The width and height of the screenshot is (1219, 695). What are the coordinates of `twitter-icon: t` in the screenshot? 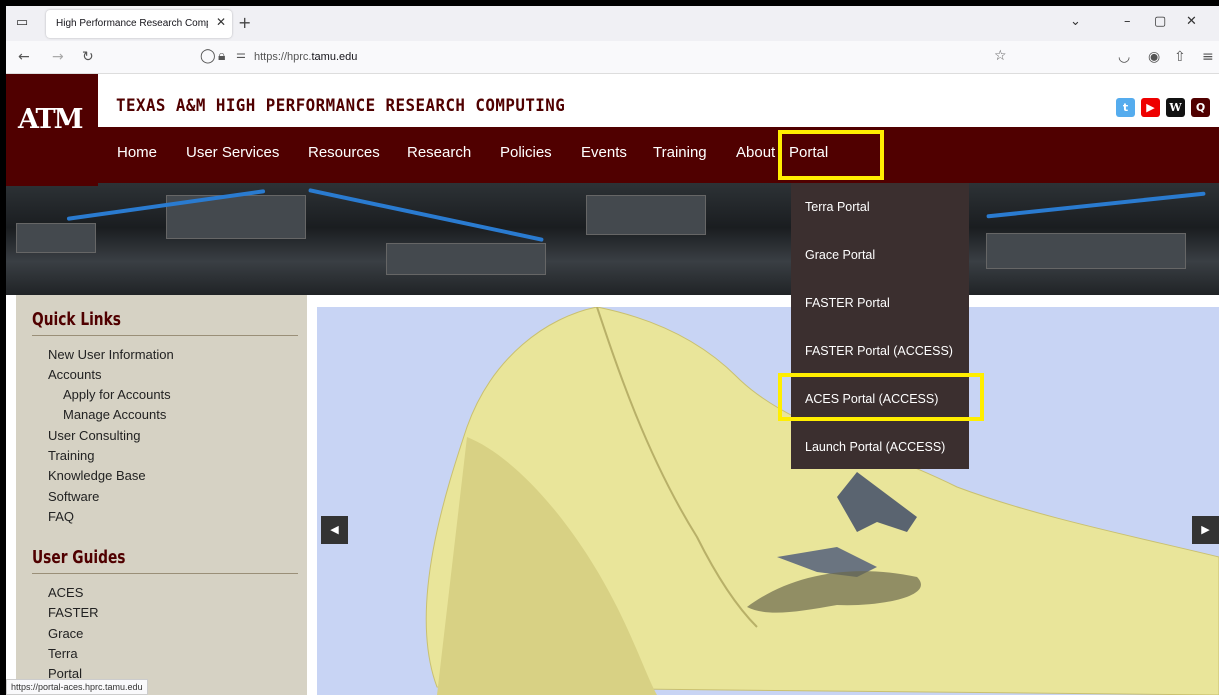 It's located at (1125, 107).